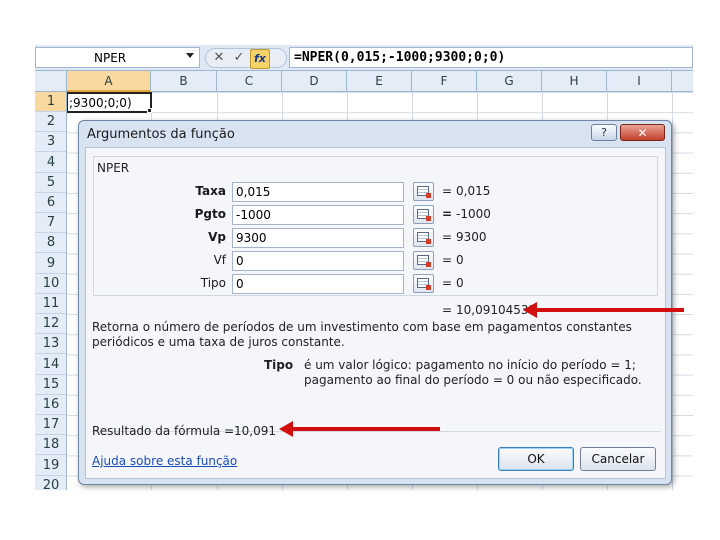 This screenshot has height=540, width=720. I want to click on name-box-dropdown-icon, so click(190, 55).